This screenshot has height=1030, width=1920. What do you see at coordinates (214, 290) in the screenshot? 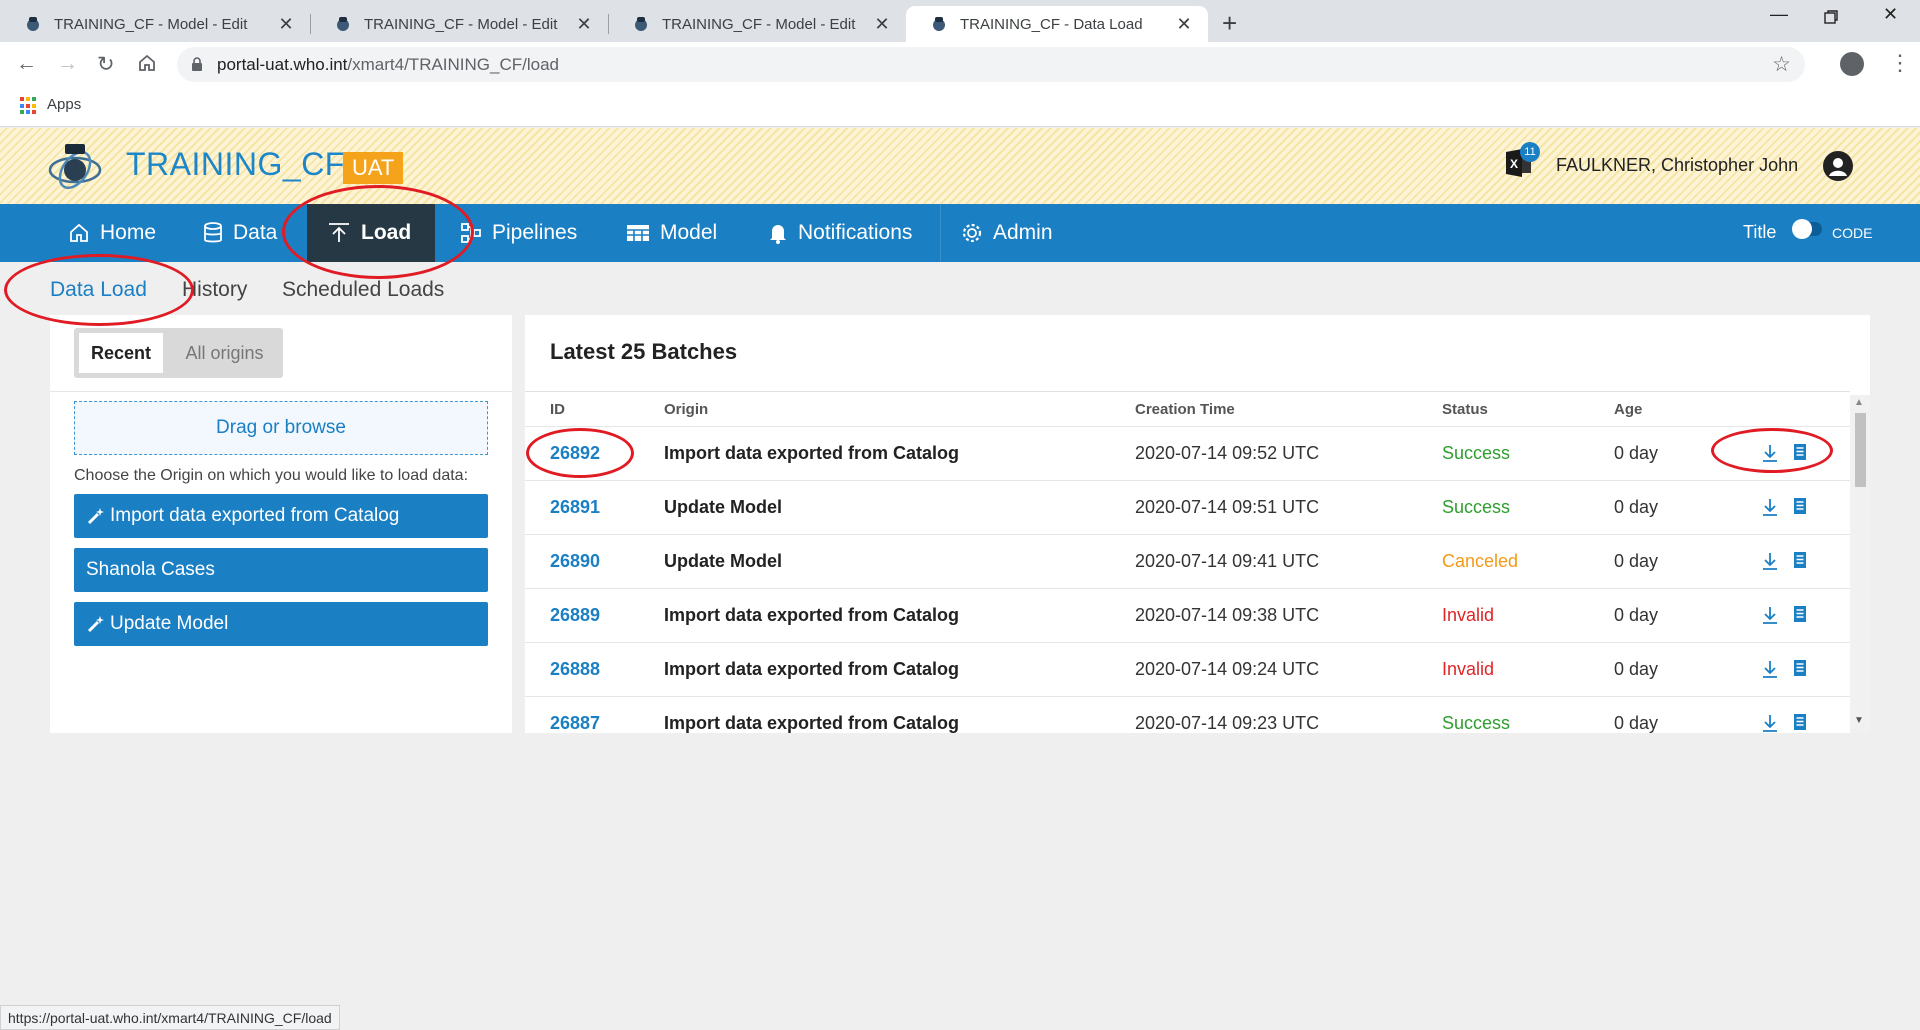
I see `subnav-history: History` at bounding box center [214, 290].